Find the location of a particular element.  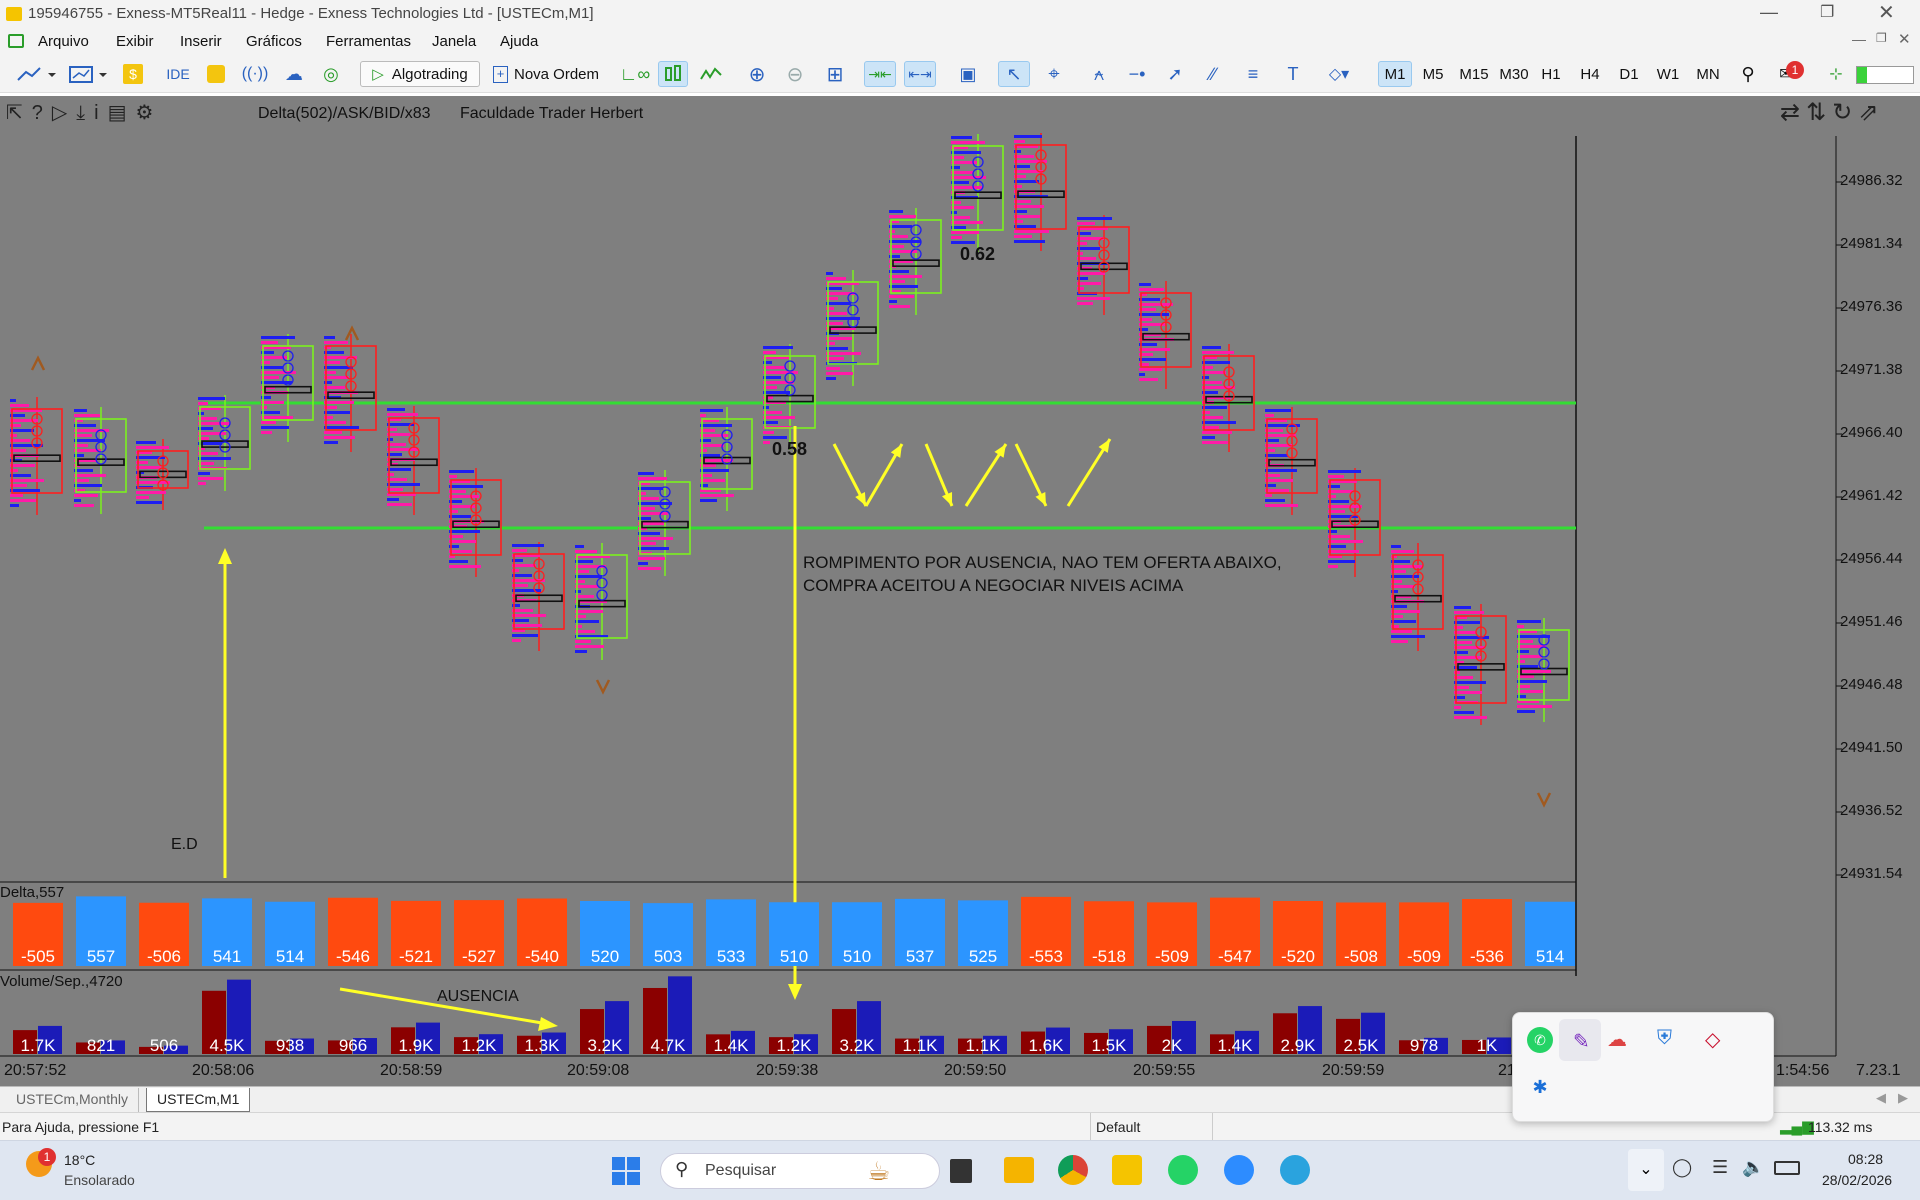

clock-time: 08:28 is located at coordinates (1865, 1159).